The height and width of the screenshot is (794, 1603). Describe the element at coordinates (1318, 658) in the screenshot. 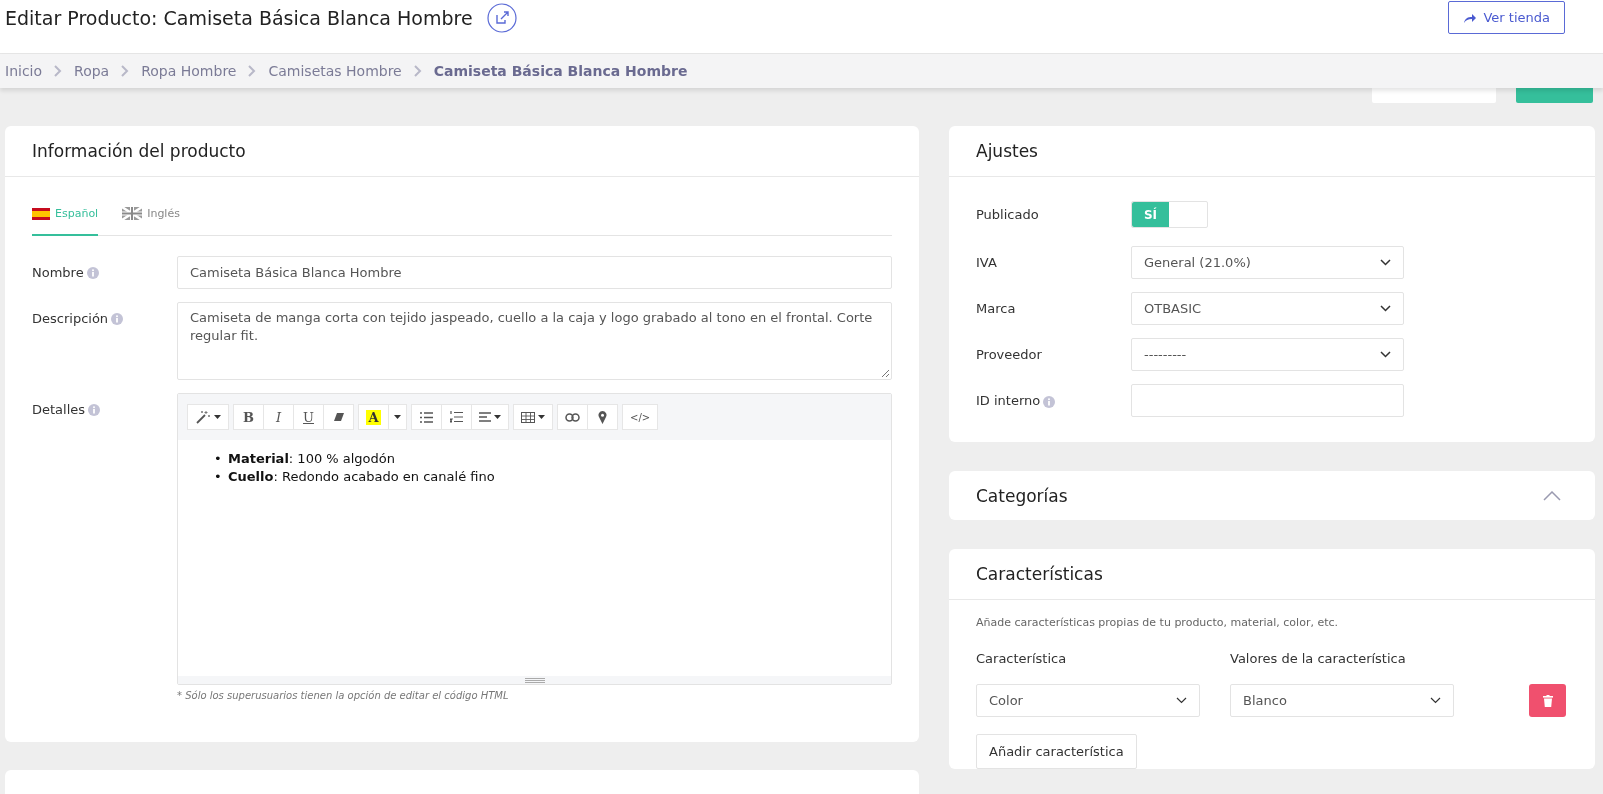

I see `column-header: Valores de la característica` at that location.